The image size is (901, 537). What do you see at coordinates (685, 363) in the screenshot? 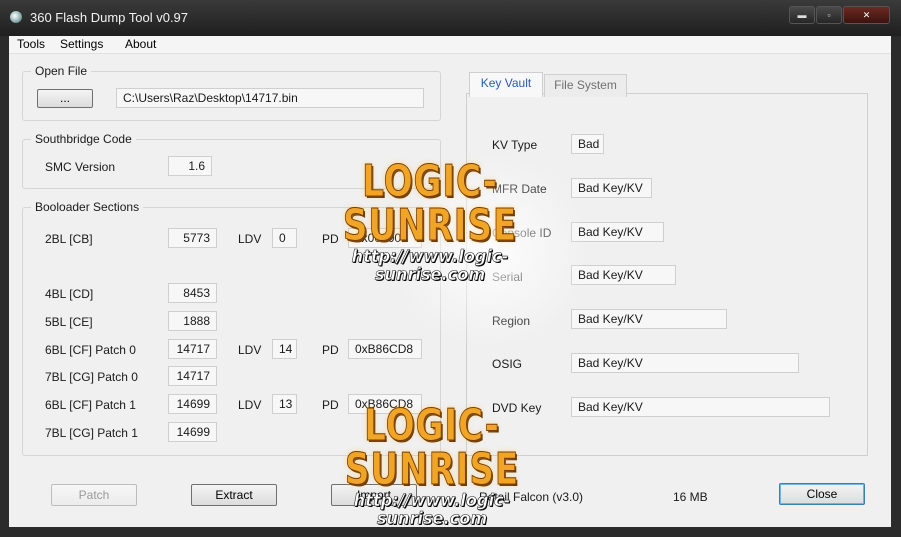
I see `osig-field: Bad Key/KV` at bounding box center [685, 363].